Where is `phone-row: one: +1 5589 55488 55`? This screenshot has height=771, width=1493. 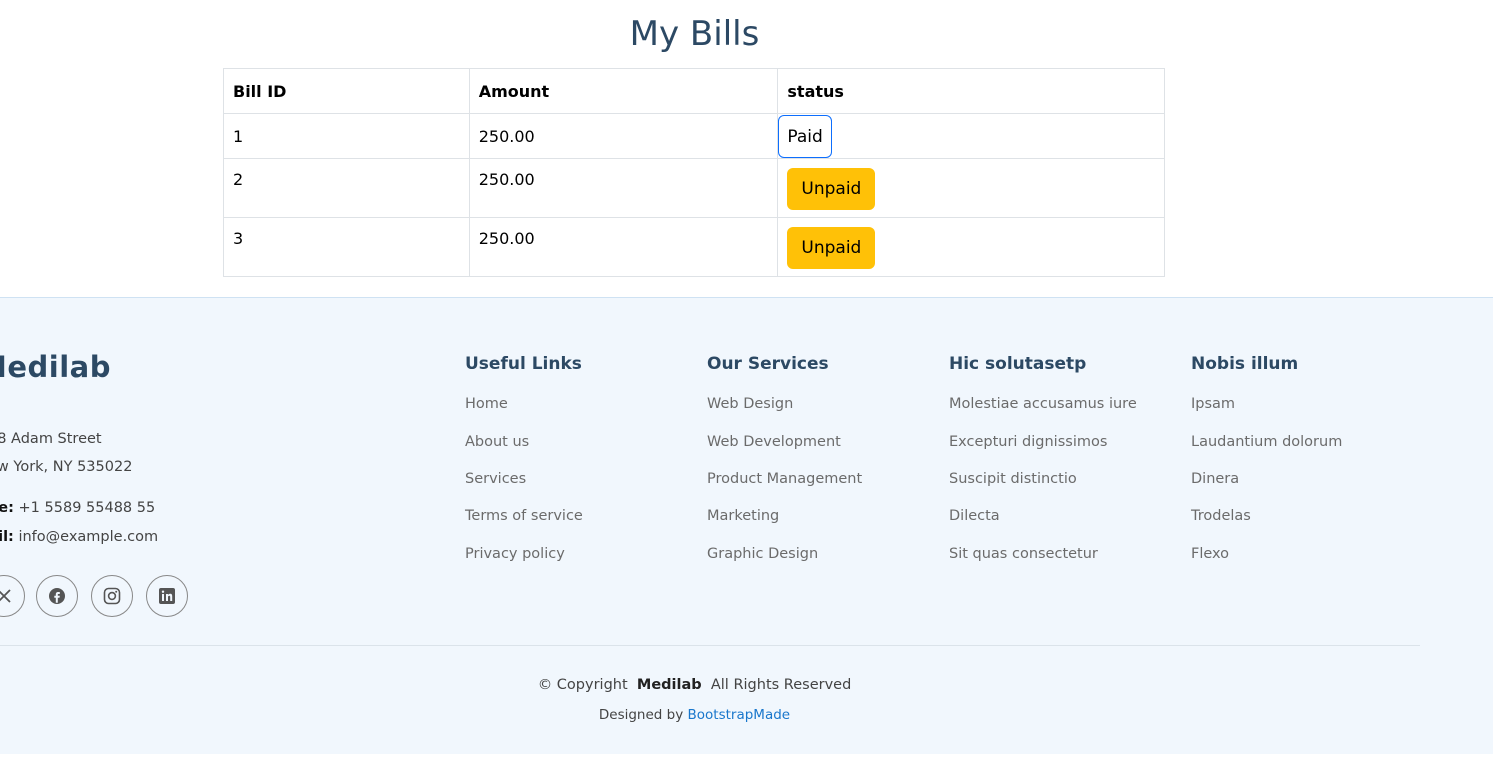 phone-row: one: +1 5589 55488 55 is located at coordinates (77, 508).